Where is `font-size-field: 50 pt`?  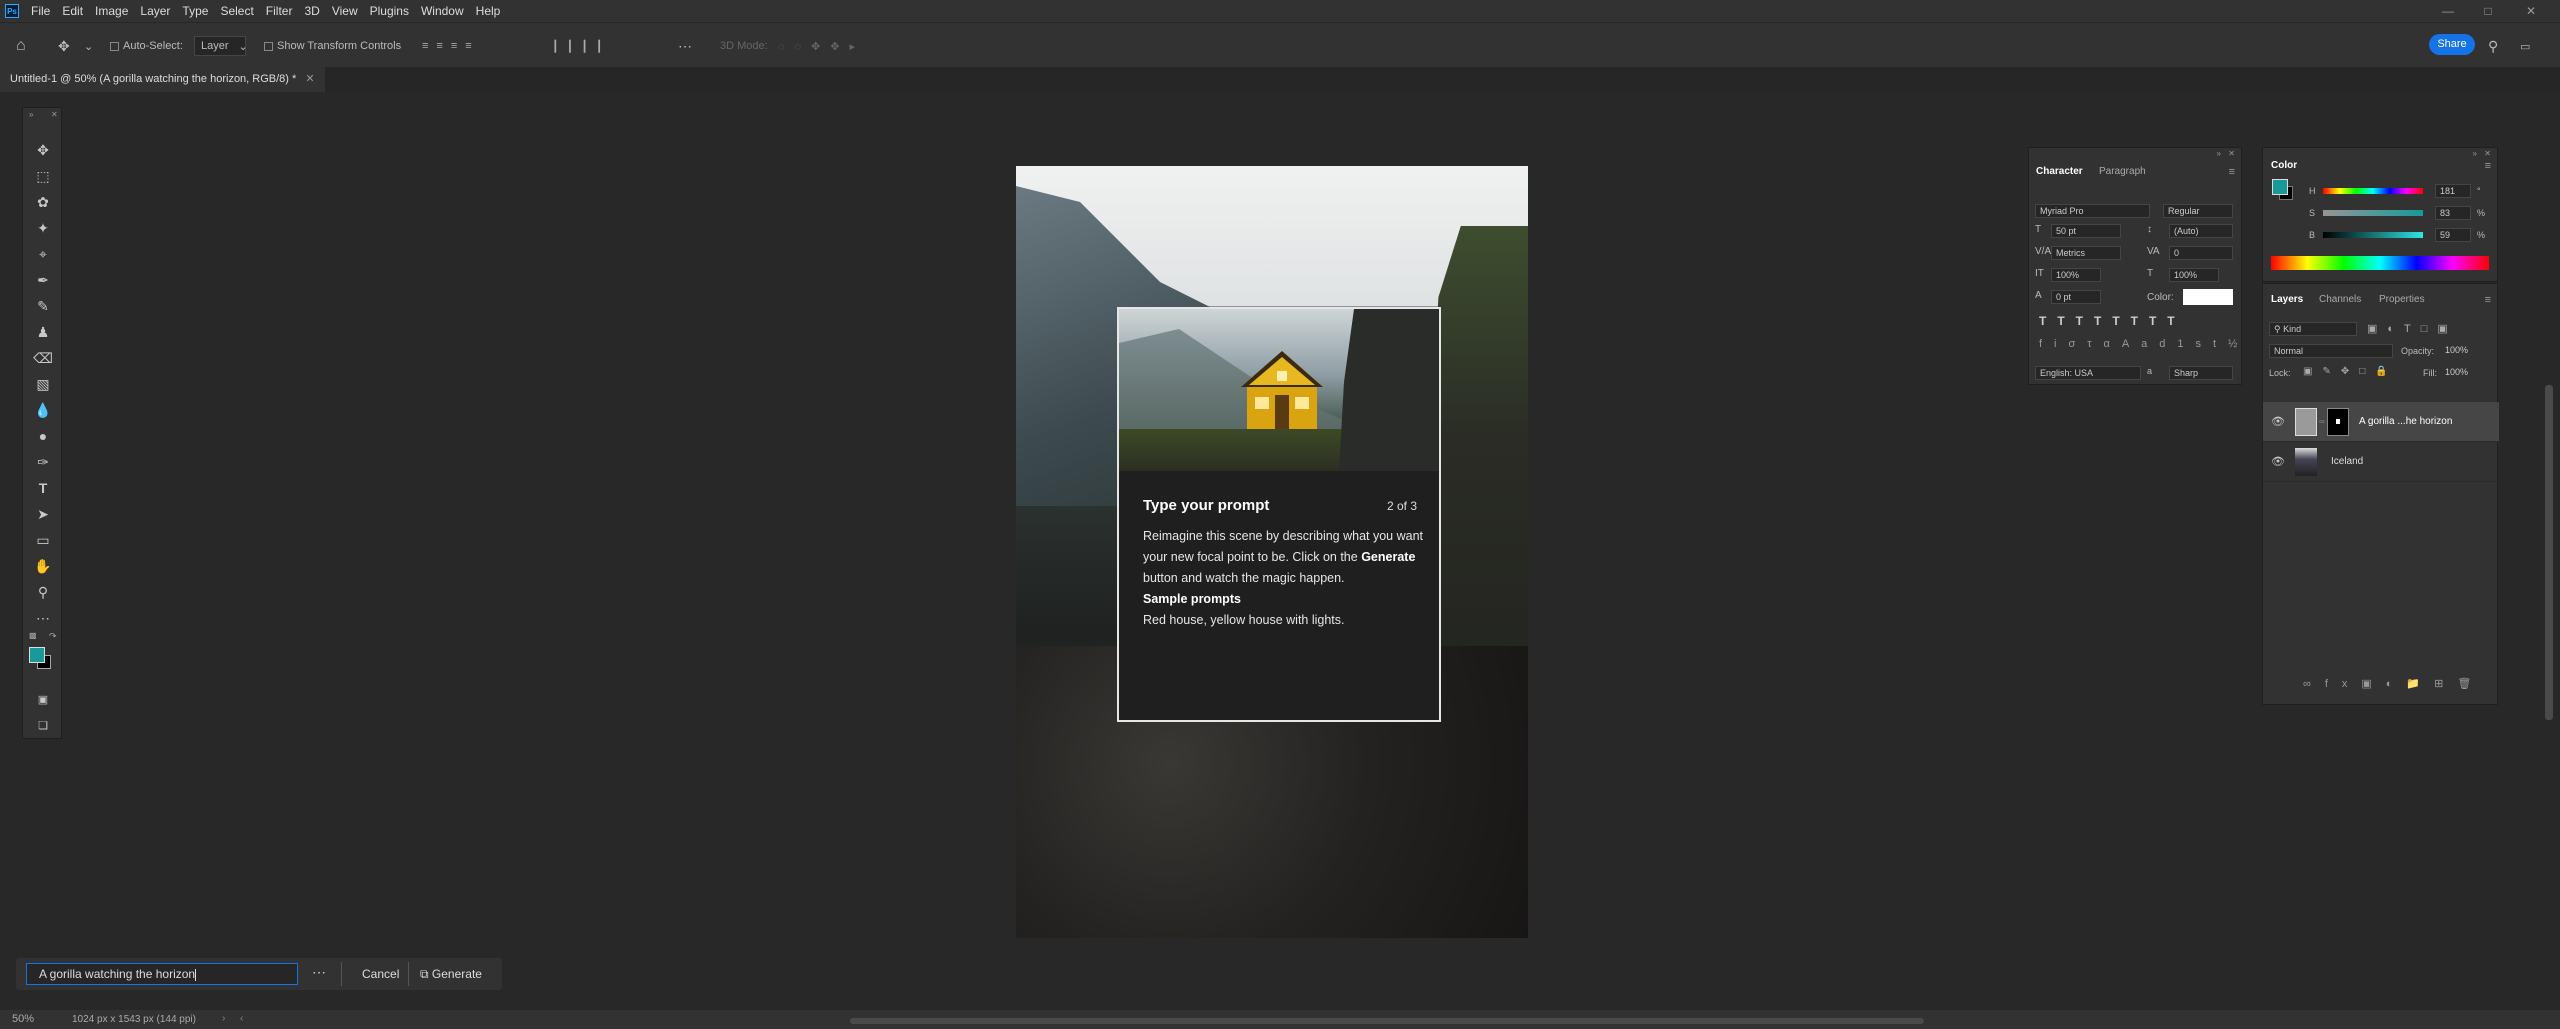 font-size-field: 50 pt is located at coordinates (2086, 231).